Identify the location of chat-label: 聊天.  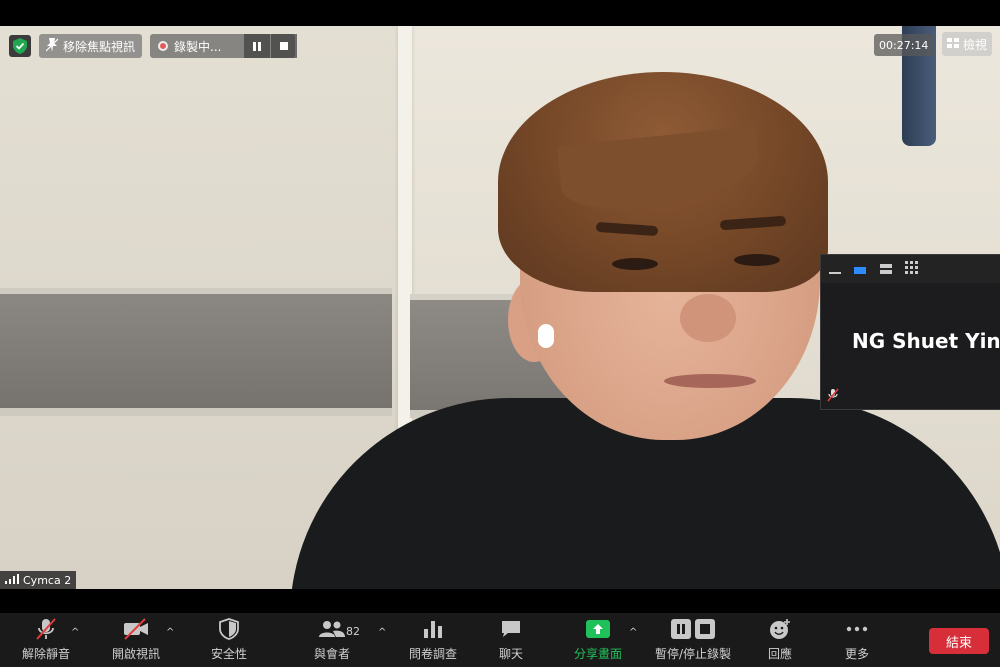
(510, 654).